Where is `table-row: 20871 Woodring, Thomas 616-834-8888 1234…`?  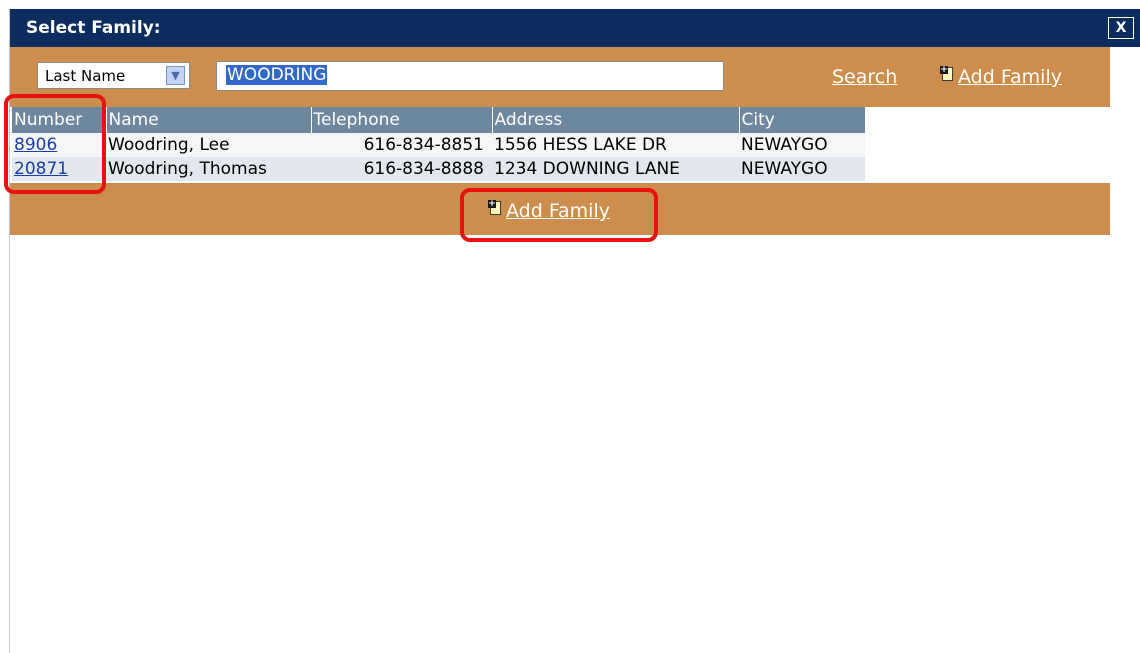
table-row: 20871 Woodring, Thomas 616-834-8888 1234… is located at coordinates (438, 169).